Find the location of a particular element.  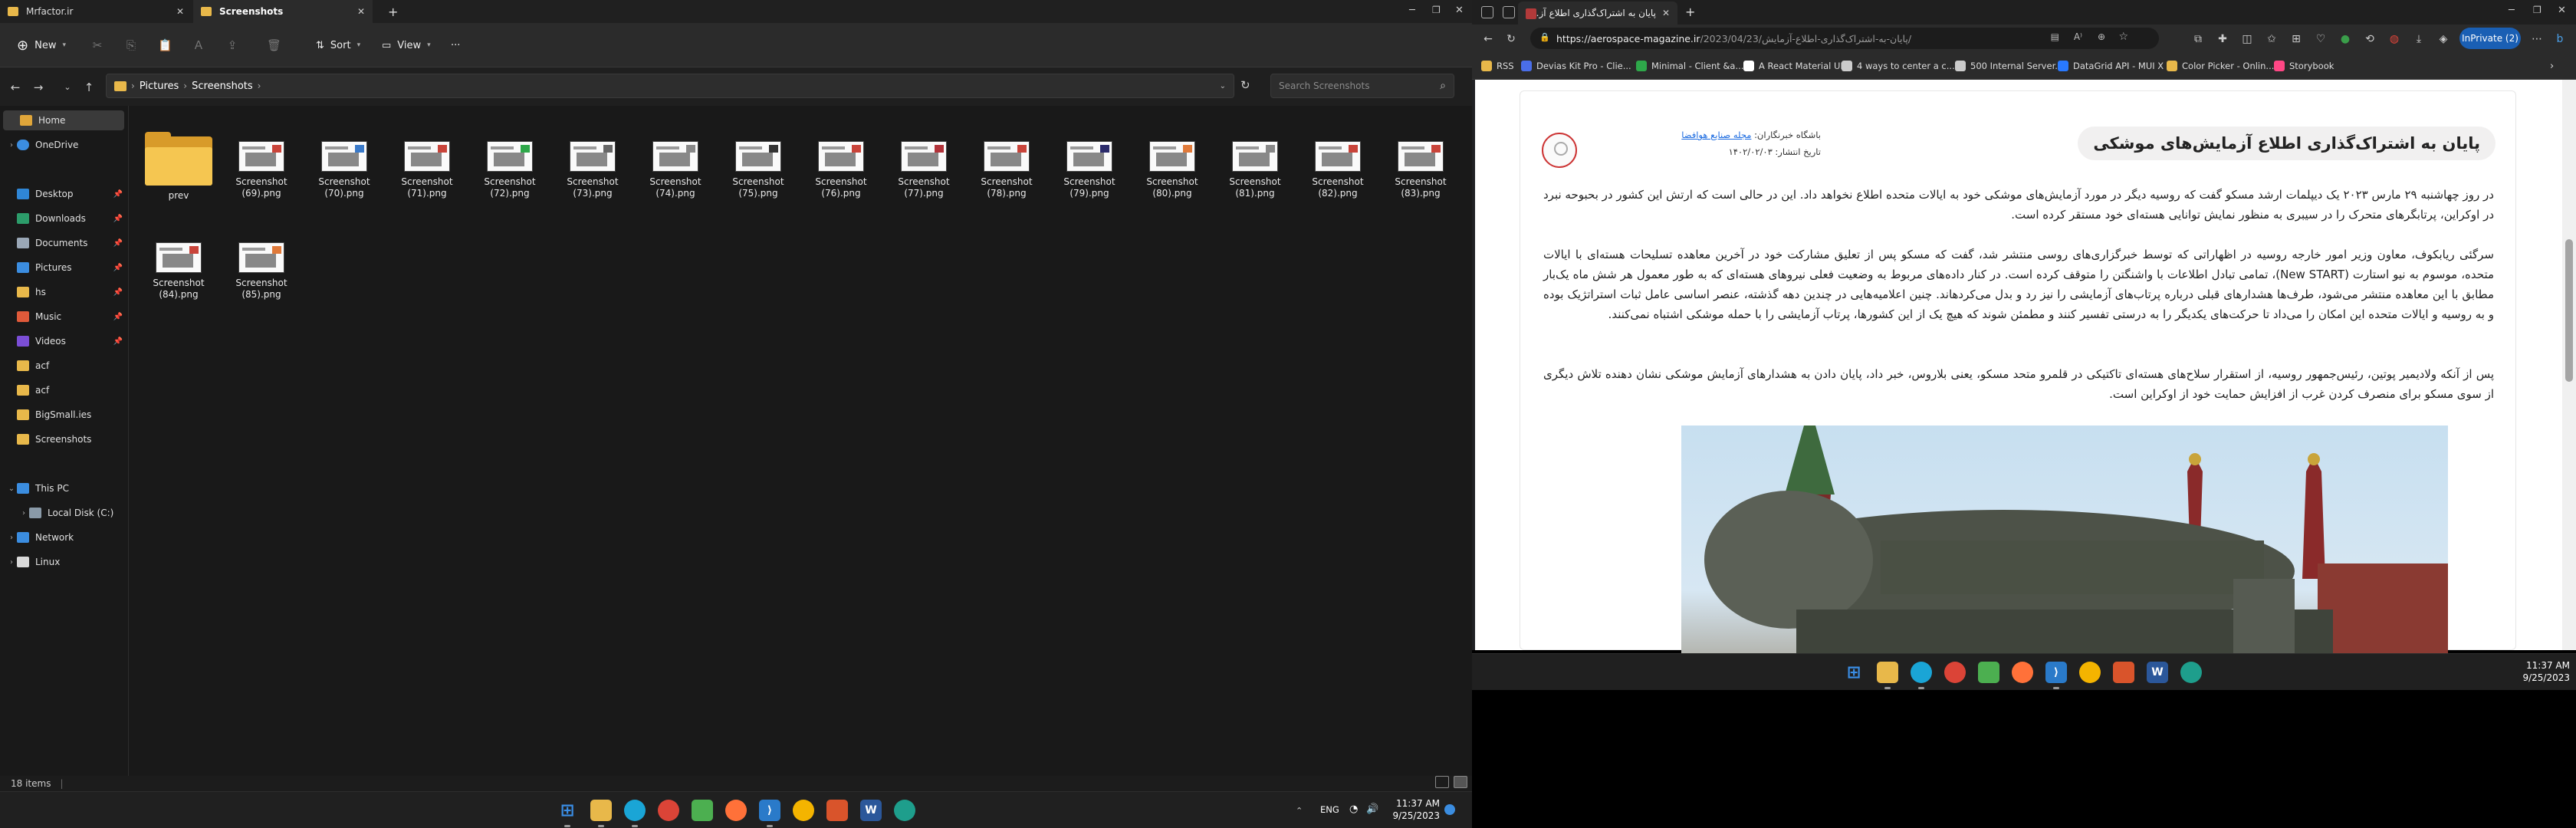

tiles-view-icon is located at coordinates (1460, 782).